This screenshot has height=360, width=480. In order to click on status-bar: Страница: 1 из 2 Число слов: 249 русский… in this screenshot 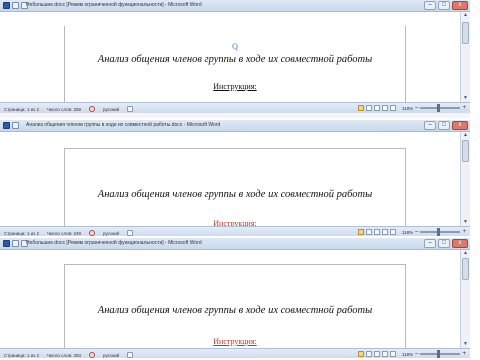, I will do `click(235, 231)`.